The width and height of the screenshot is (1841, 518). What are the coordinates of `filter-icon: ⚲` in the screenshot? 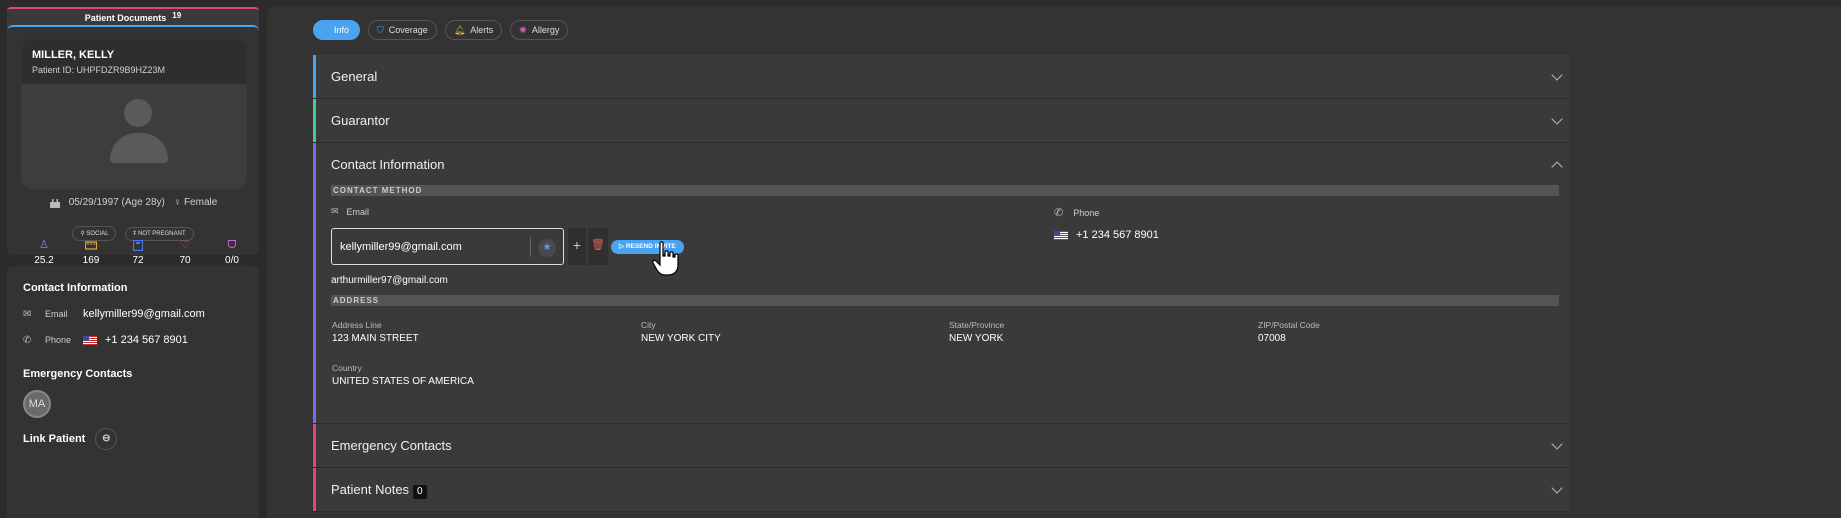 It's located at (82, 234).